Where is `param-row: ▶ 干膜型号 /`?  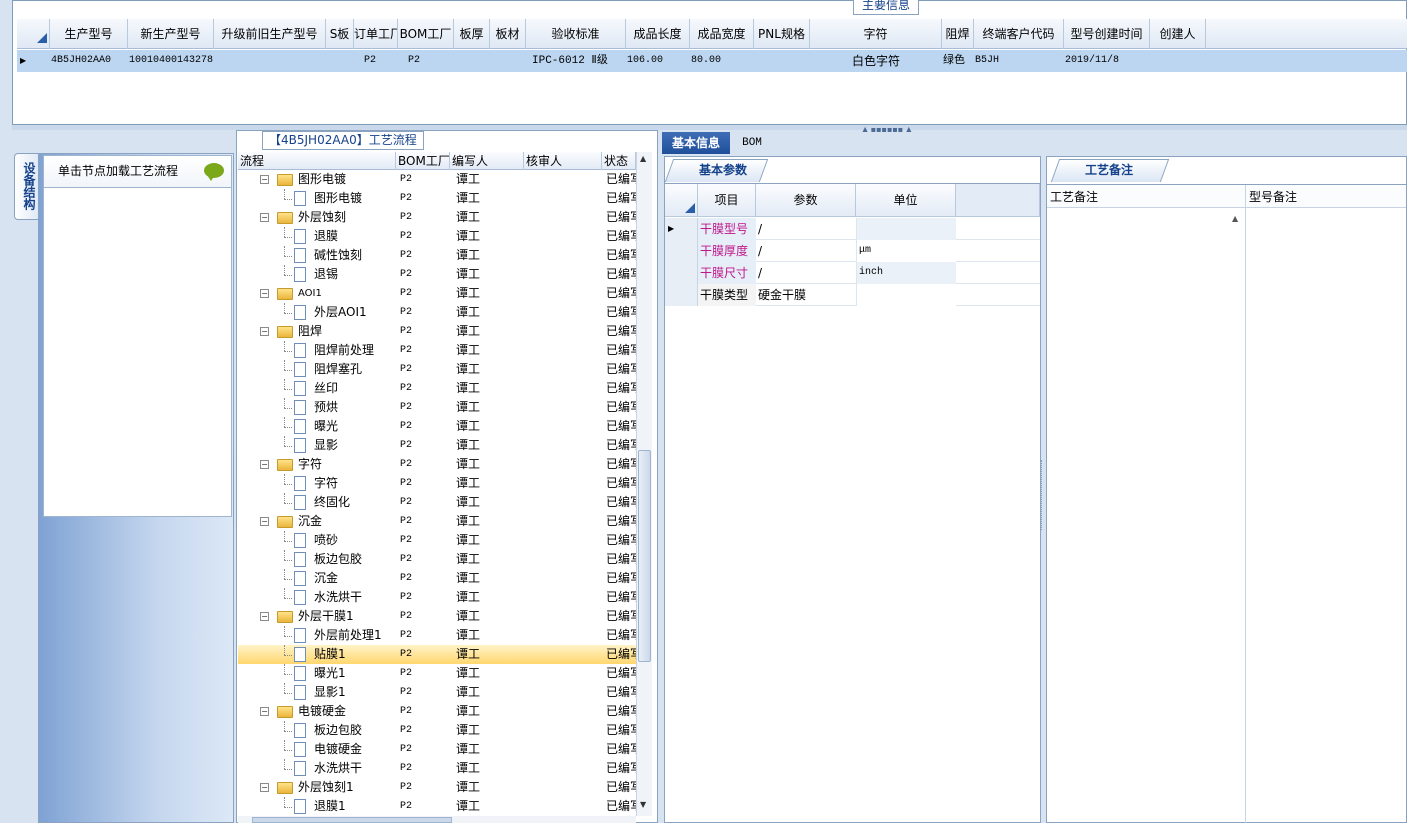 param-row: ▶ 干膜型号 / is located at coordinates (852, 229).